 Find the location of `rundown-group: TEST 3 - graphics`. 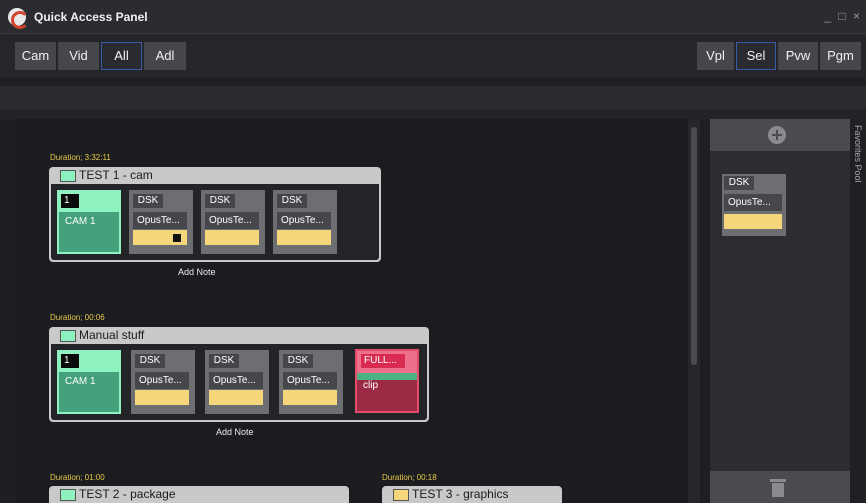

rundown-group: TEST 3 - graphics is located at coordinates (472, 494).